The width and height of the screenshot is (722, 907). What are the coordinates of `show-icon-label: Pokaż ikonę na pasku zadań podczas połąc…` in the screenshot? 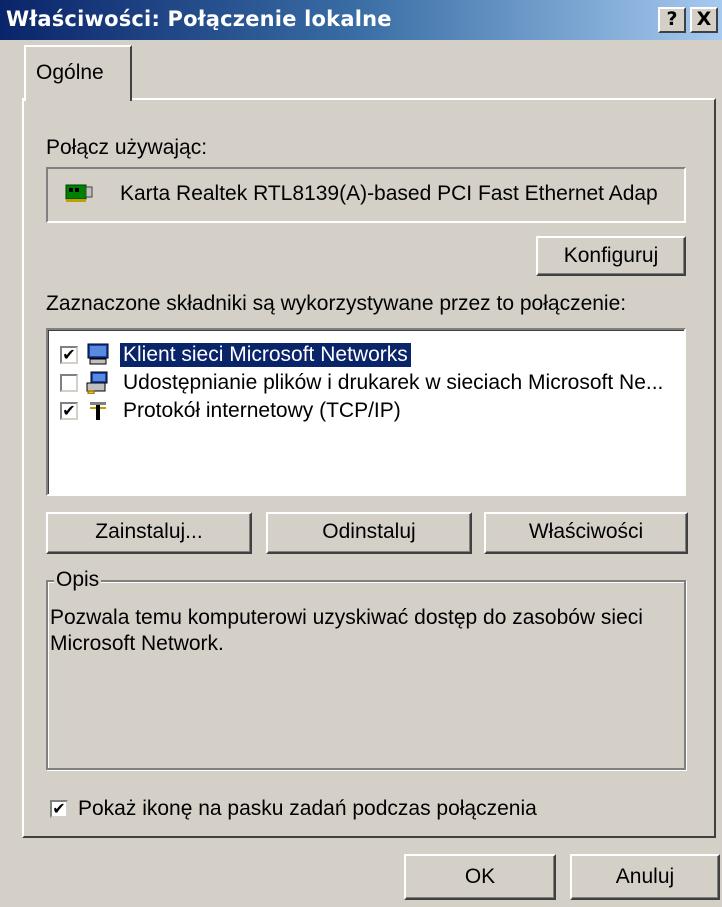 It's located at (307, 808).